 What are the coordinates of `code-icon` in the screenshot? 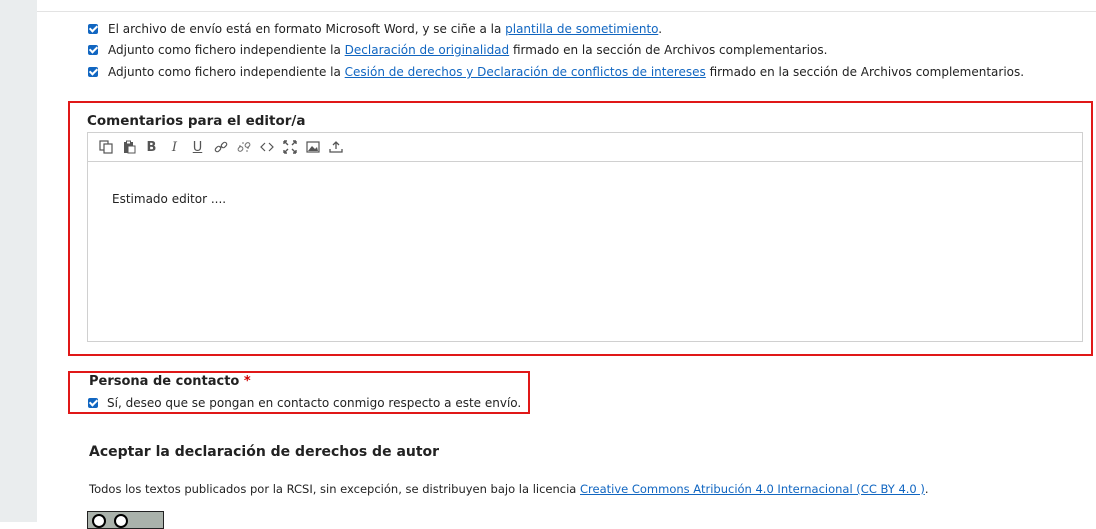 It's located at (266, 147).